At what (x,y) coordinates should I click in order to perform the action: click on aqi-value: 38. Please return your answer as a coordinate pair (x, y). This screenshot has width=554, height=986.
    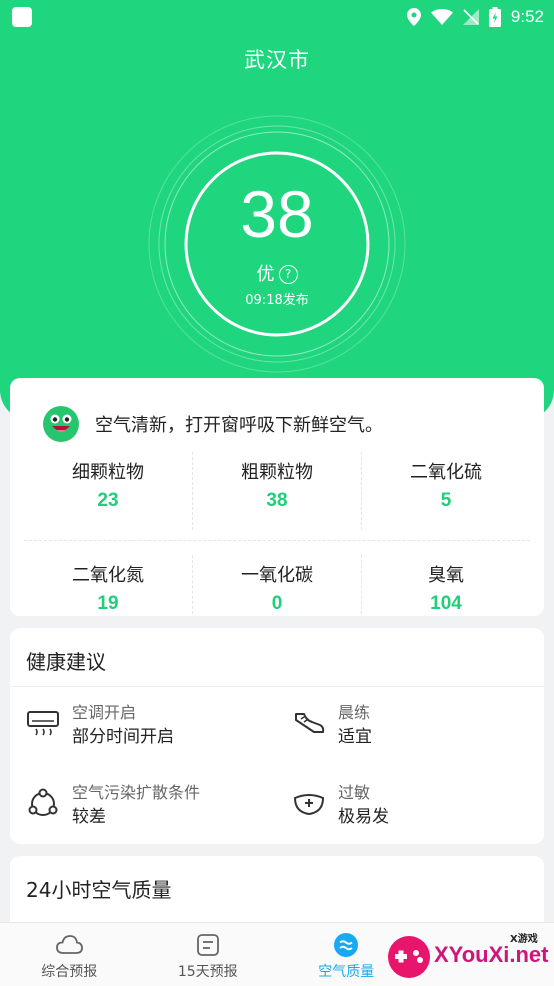
    Looking at the image, I should click on (277, 214).